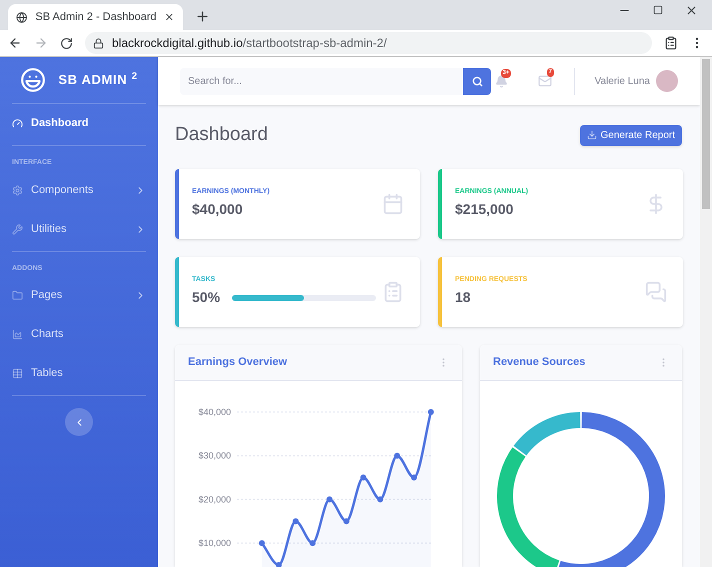  Describe the element at coordinates (656, 291) in the screenshot. I see `chat-bubbles-icon` at that location.